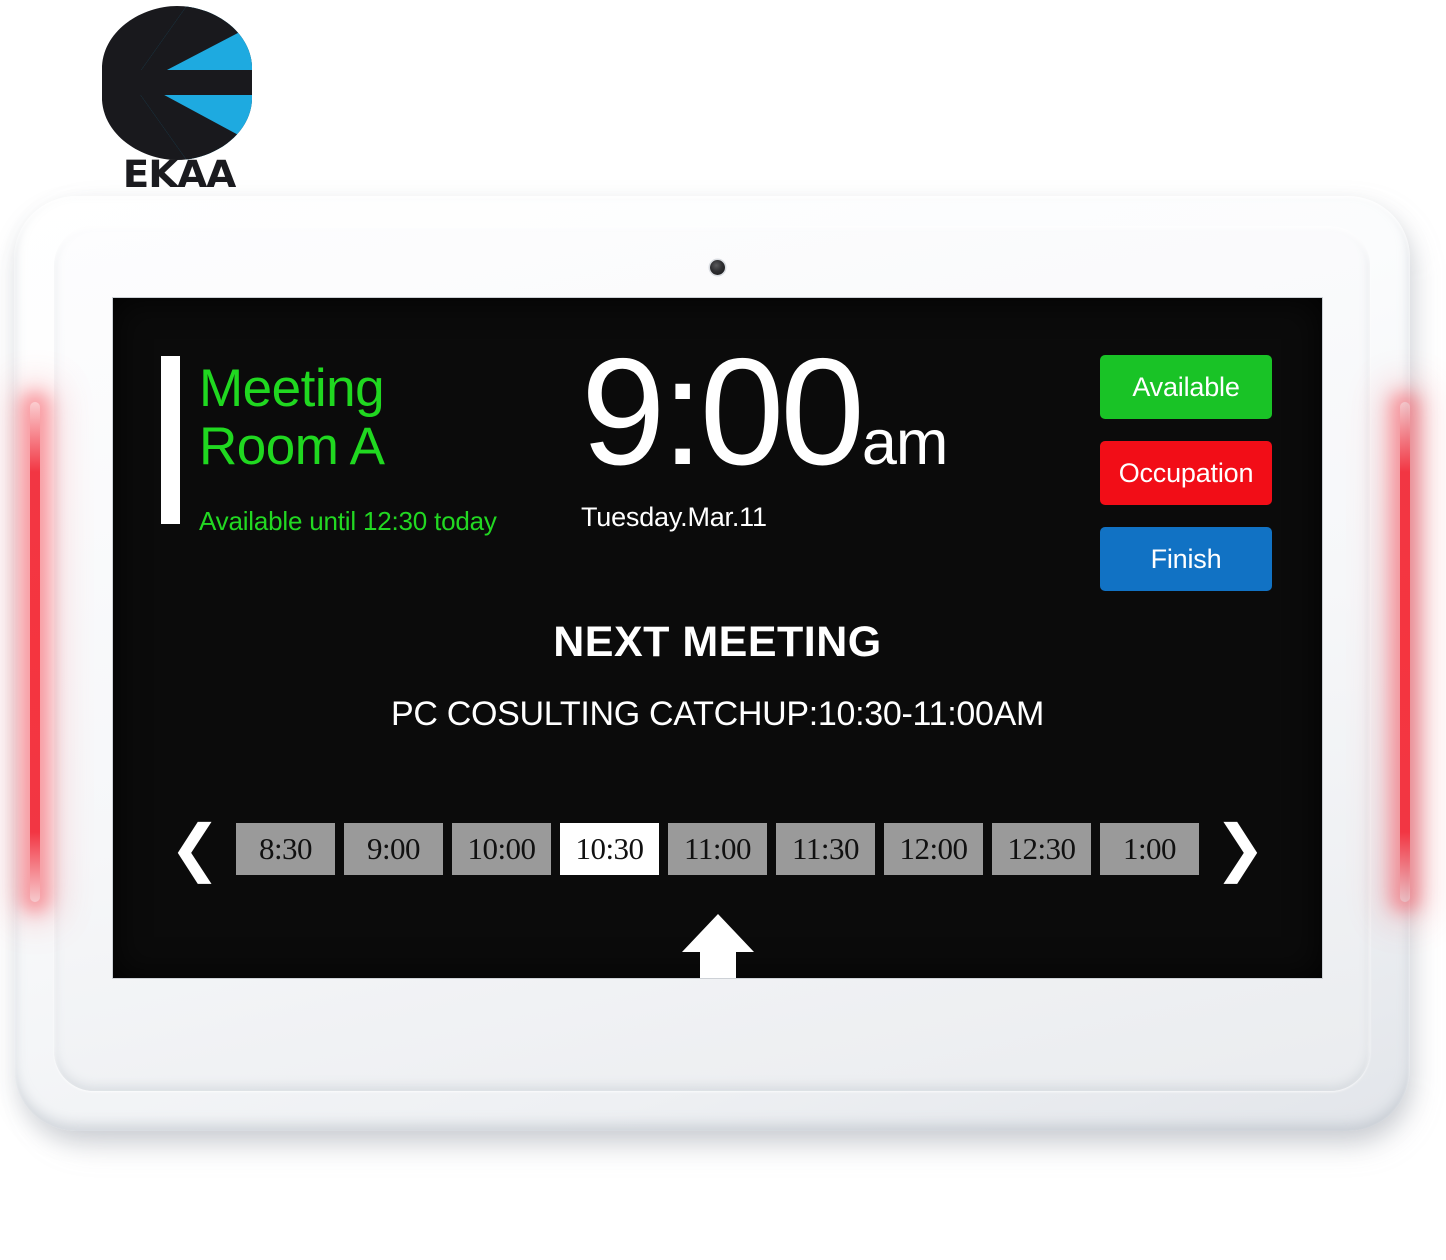 Image resolution: width=1446 pixels, height=1260 pixels. What do you see at coordinates (717, 714) in the screenshot?
I see `next-meeting-detail: PC COSULTING CATCHUP:10:30-11:00AM` at bounding box center [717, 714].